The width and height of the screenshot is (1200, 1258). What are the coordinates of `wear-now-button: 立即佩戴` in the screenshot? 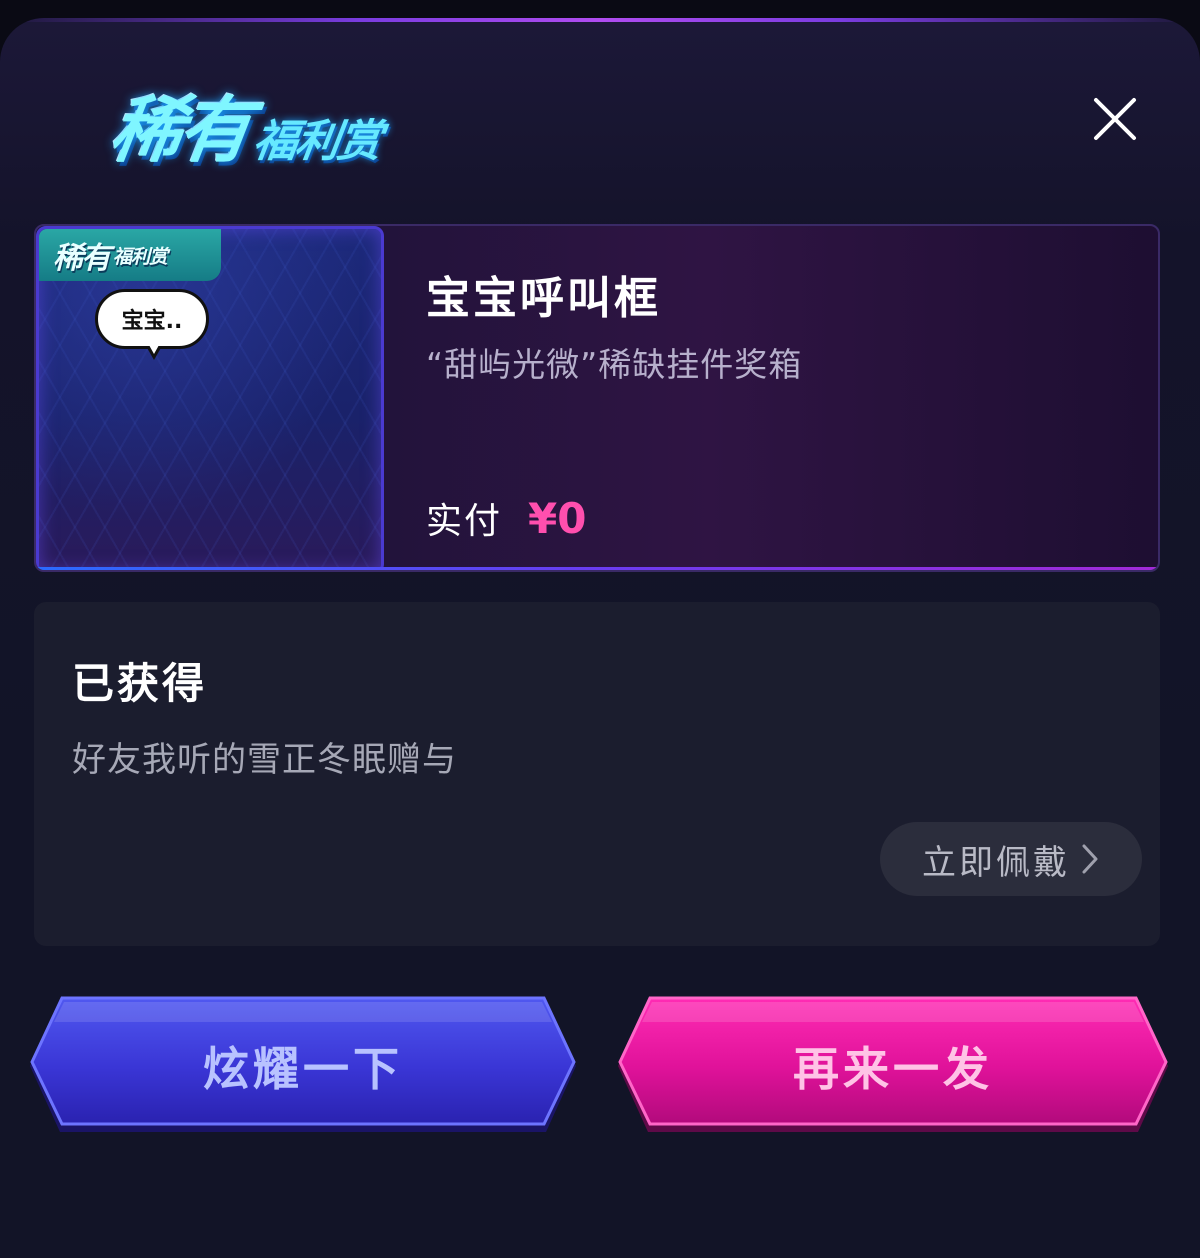 It's located at (1011, 859).